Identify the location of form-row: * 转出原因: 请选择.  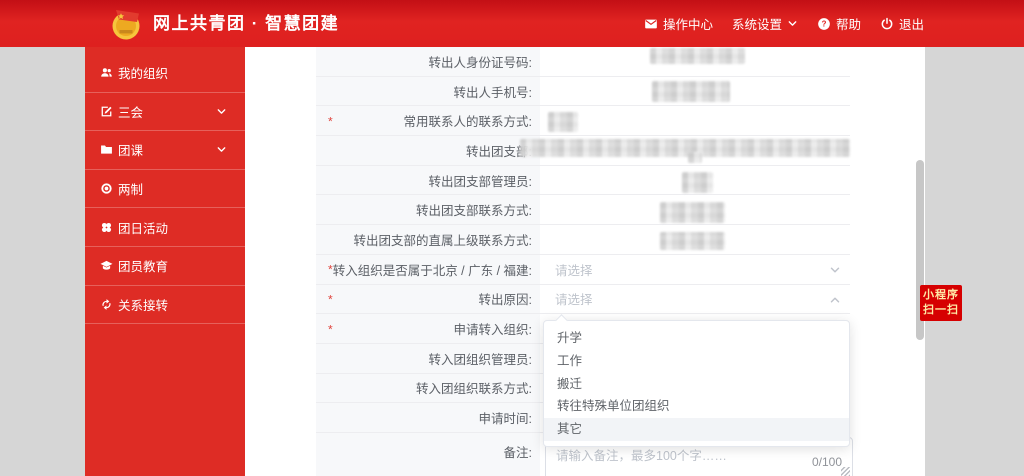
(583, 299).